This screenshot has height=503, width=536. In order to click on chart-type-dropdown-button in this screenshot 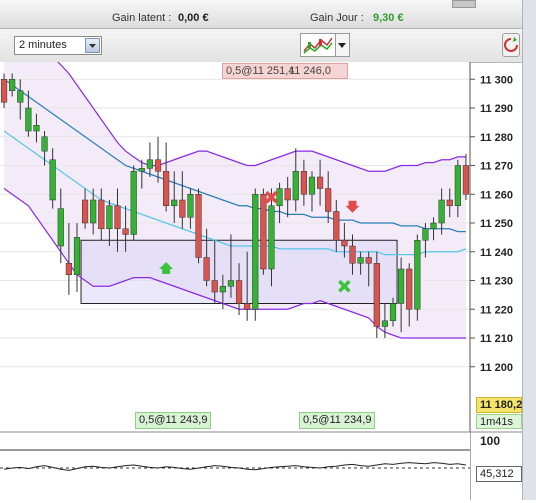, I will do `click(343, 45)`.